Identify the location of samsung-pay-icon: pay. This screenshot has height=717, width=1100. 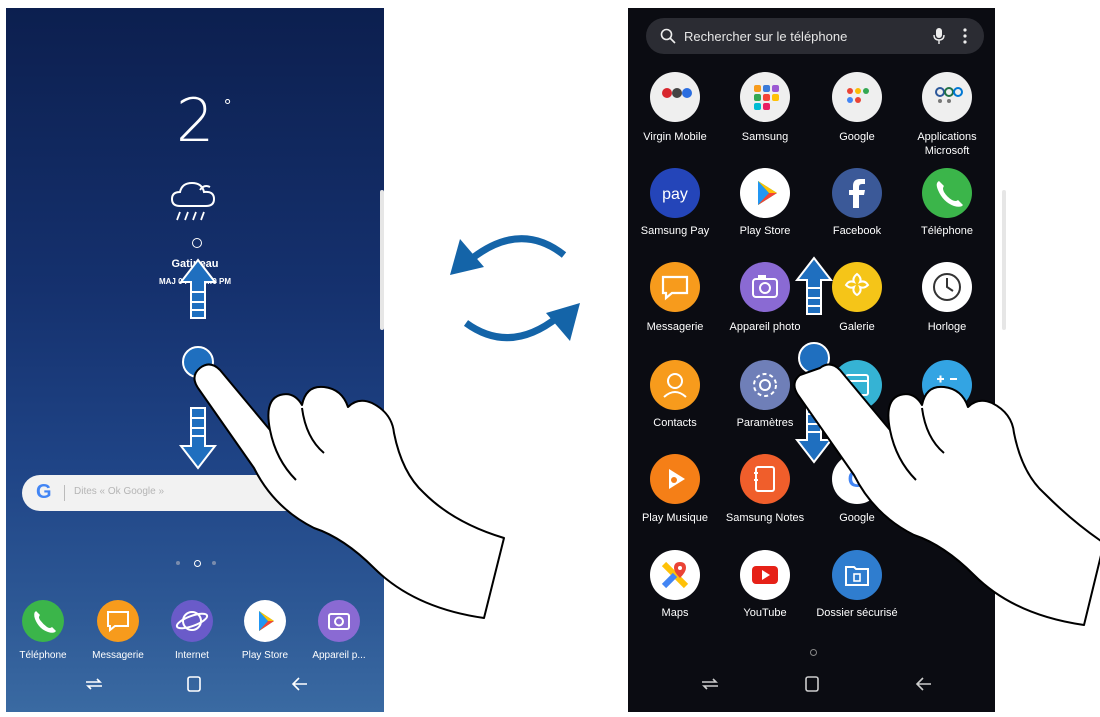
(675, 193).